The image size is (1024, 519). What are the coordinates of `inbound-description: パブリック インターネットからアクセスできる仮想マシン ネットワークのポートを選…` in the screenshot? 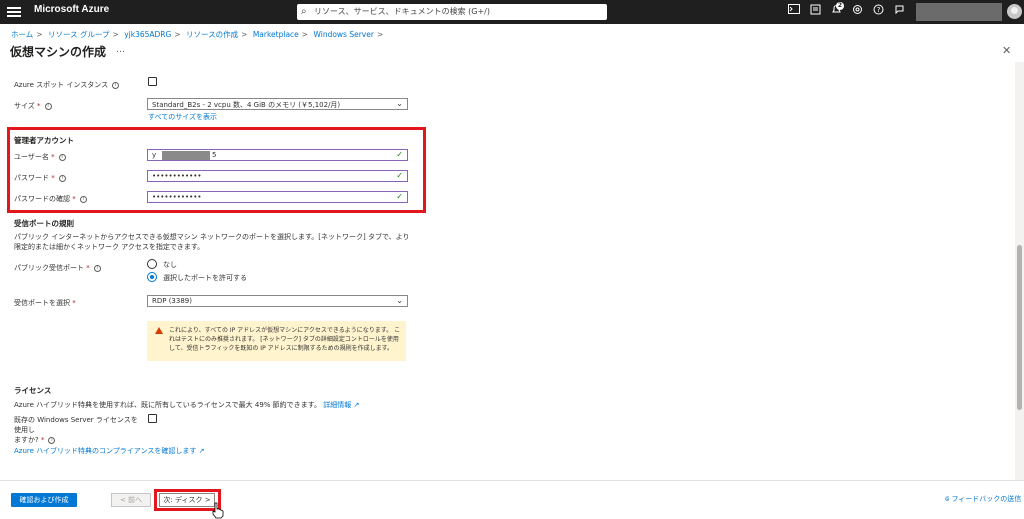 It's located at (212, 242).